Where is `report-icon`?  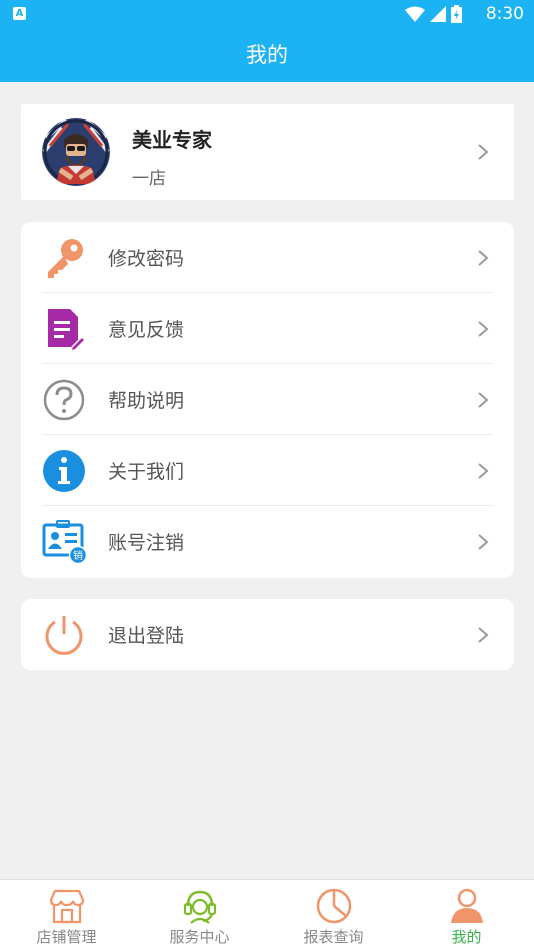
report-icon is located at coordinates (333, 906).